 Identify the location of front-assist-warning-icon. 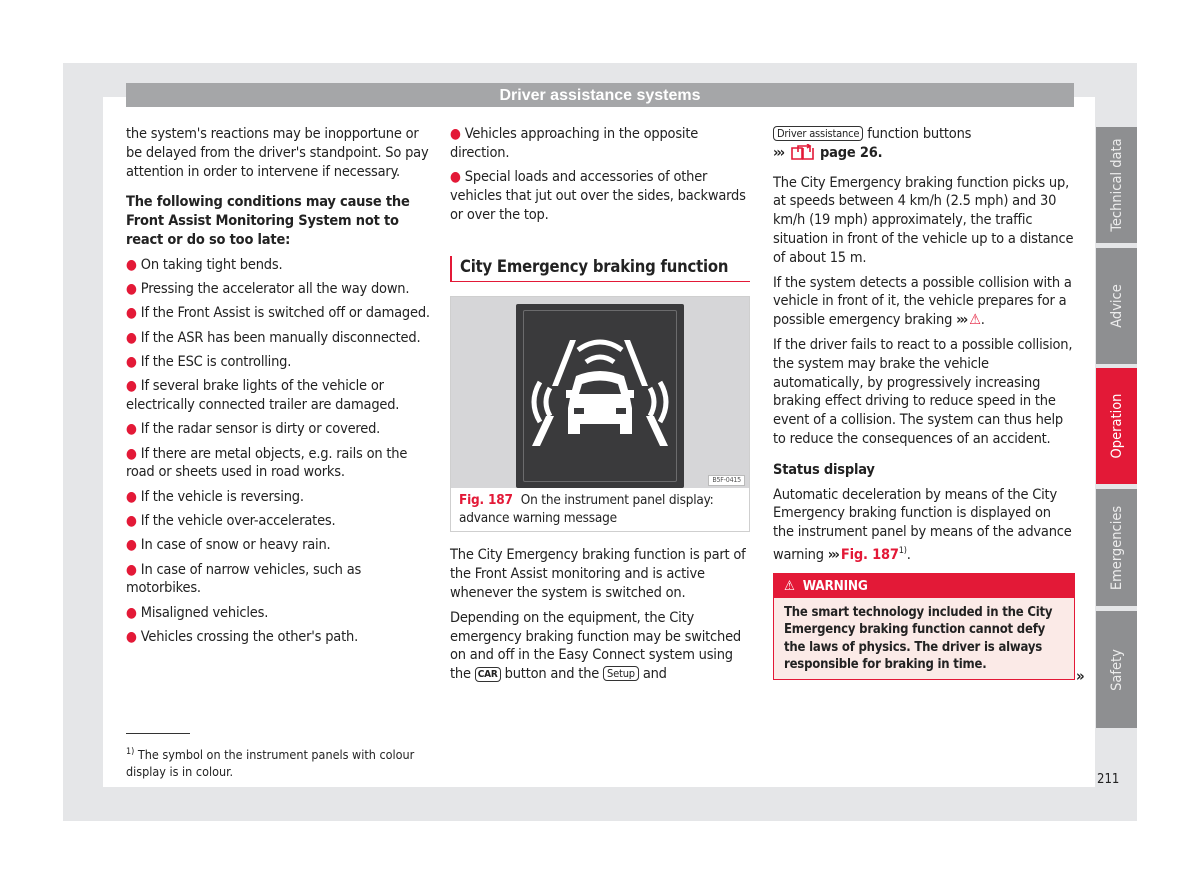
(600, 393).